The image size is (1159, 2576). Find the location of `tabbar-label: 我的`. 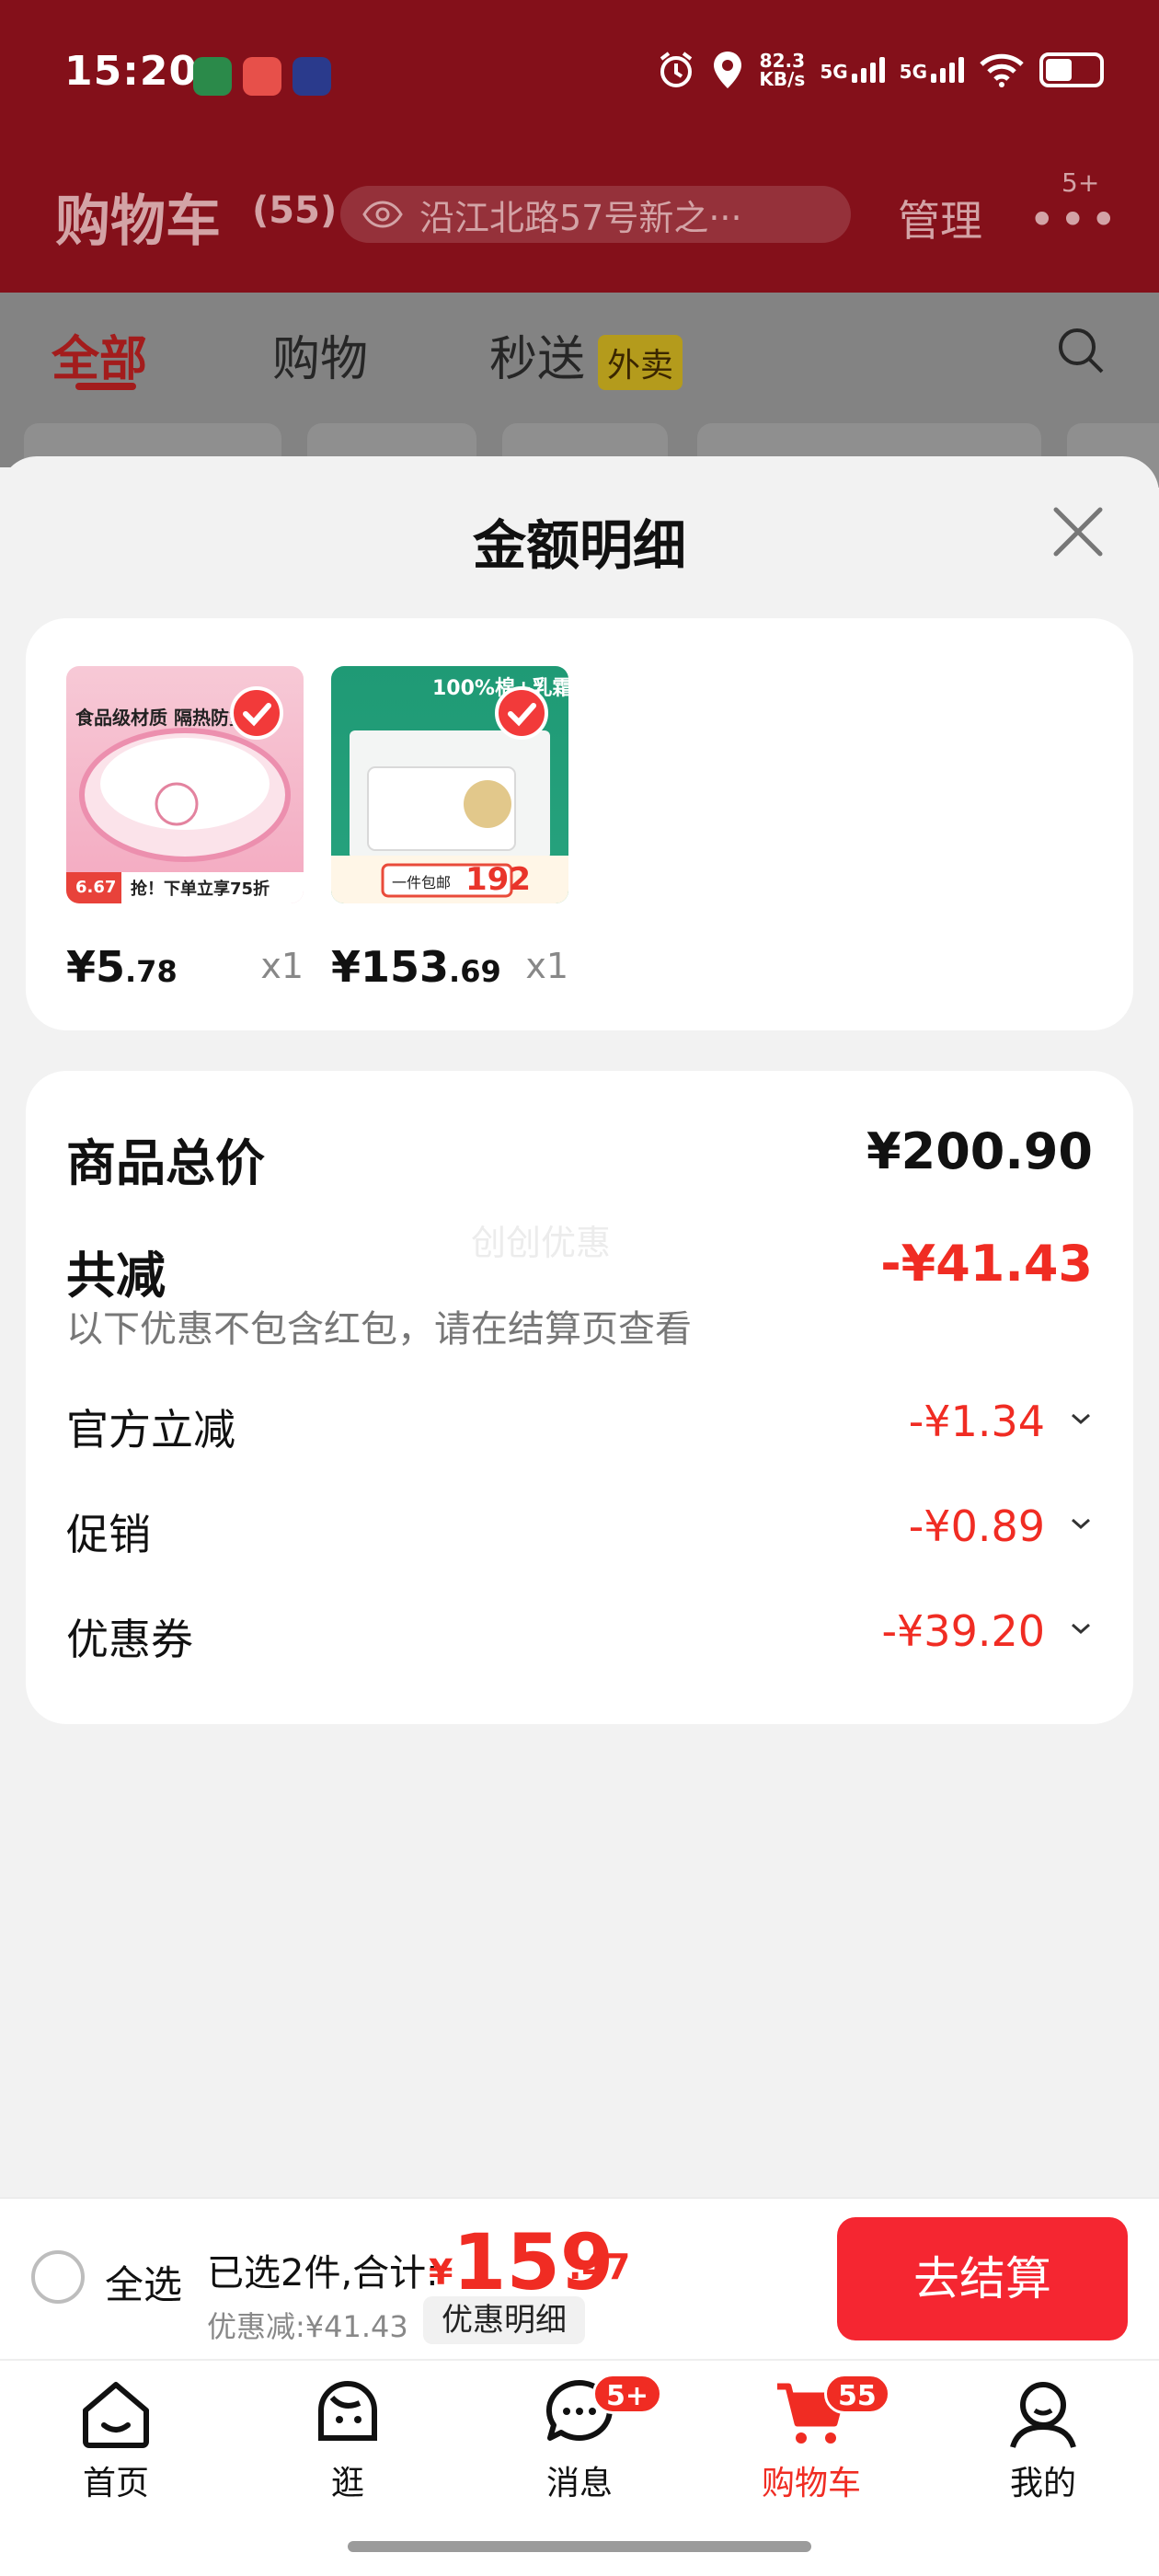

tabbar-label: 我的 is located at coordinates (1042, 2483).